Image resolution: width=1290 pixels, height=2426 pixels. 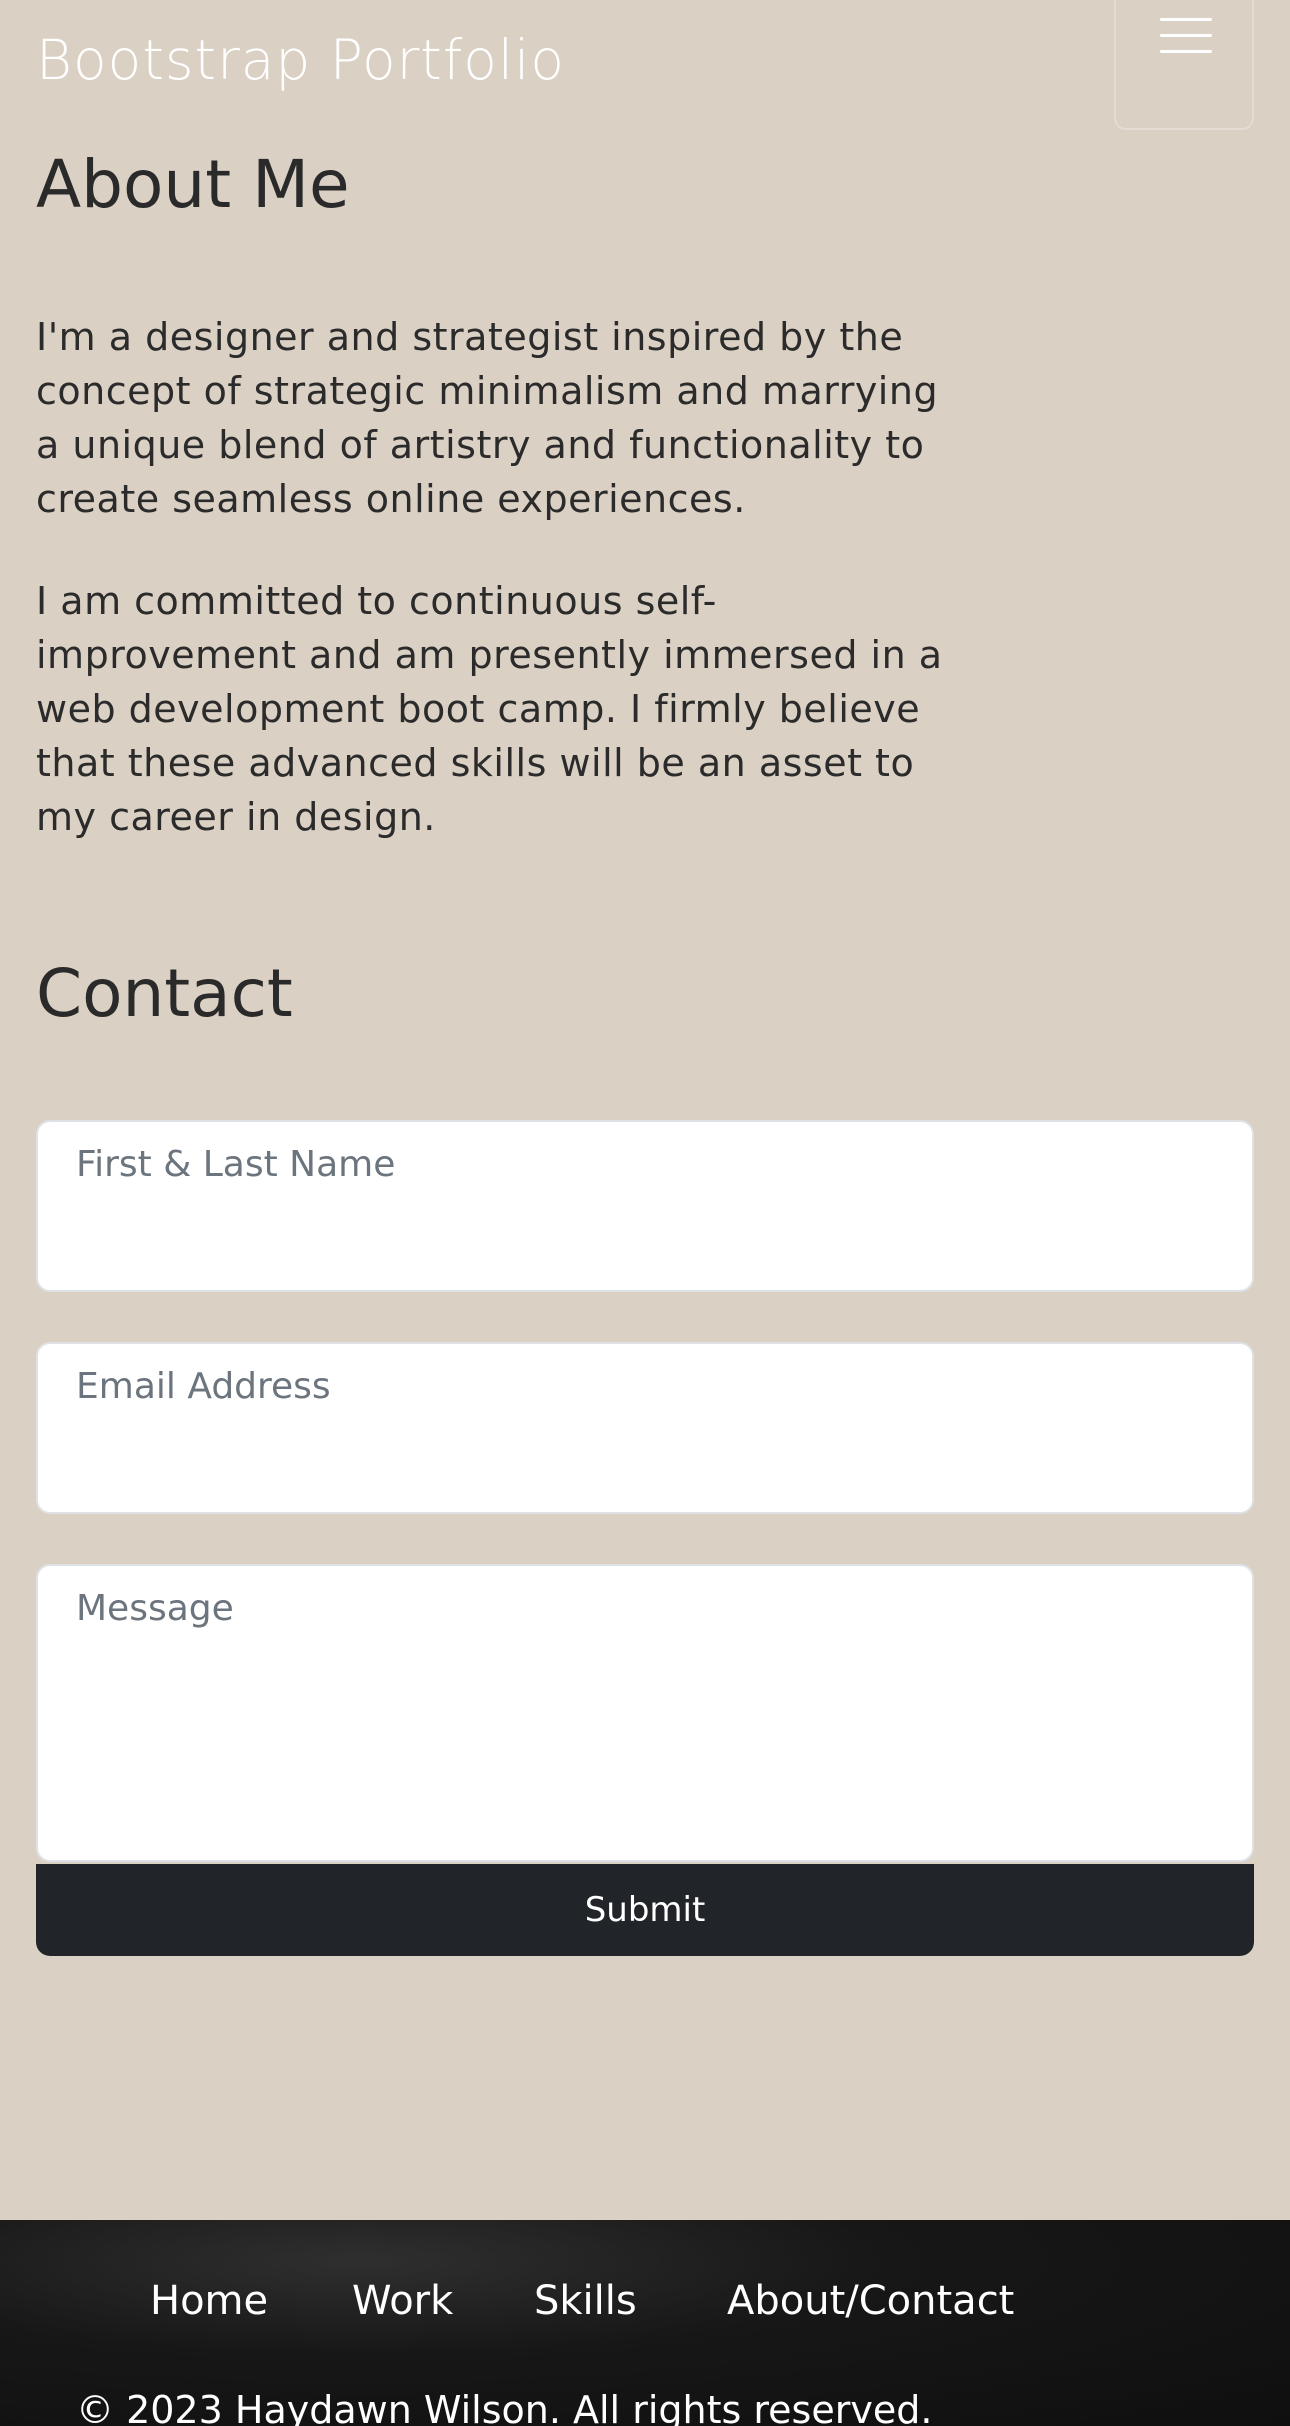 I want to click on footer-link-home: Home, so click(x=209, y=2301).